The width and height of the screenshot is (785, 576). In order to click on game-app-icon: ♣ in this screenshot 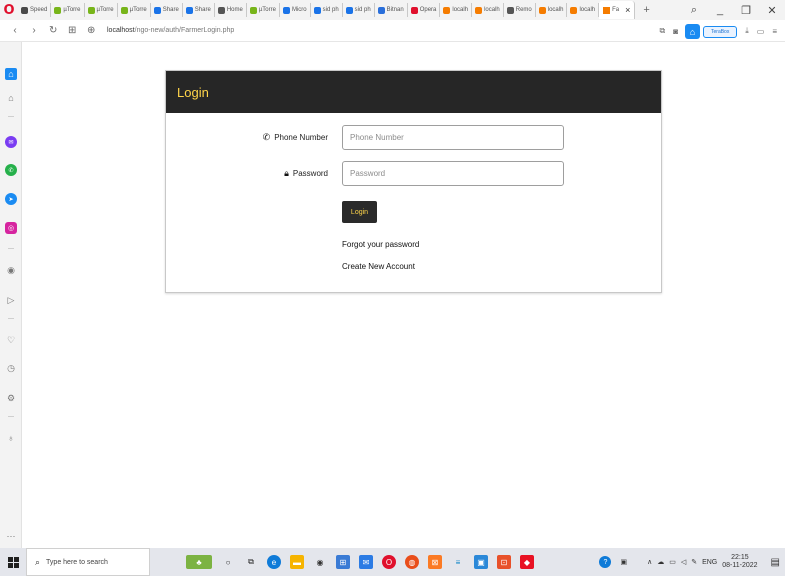, I will do `click(199, 562)`.